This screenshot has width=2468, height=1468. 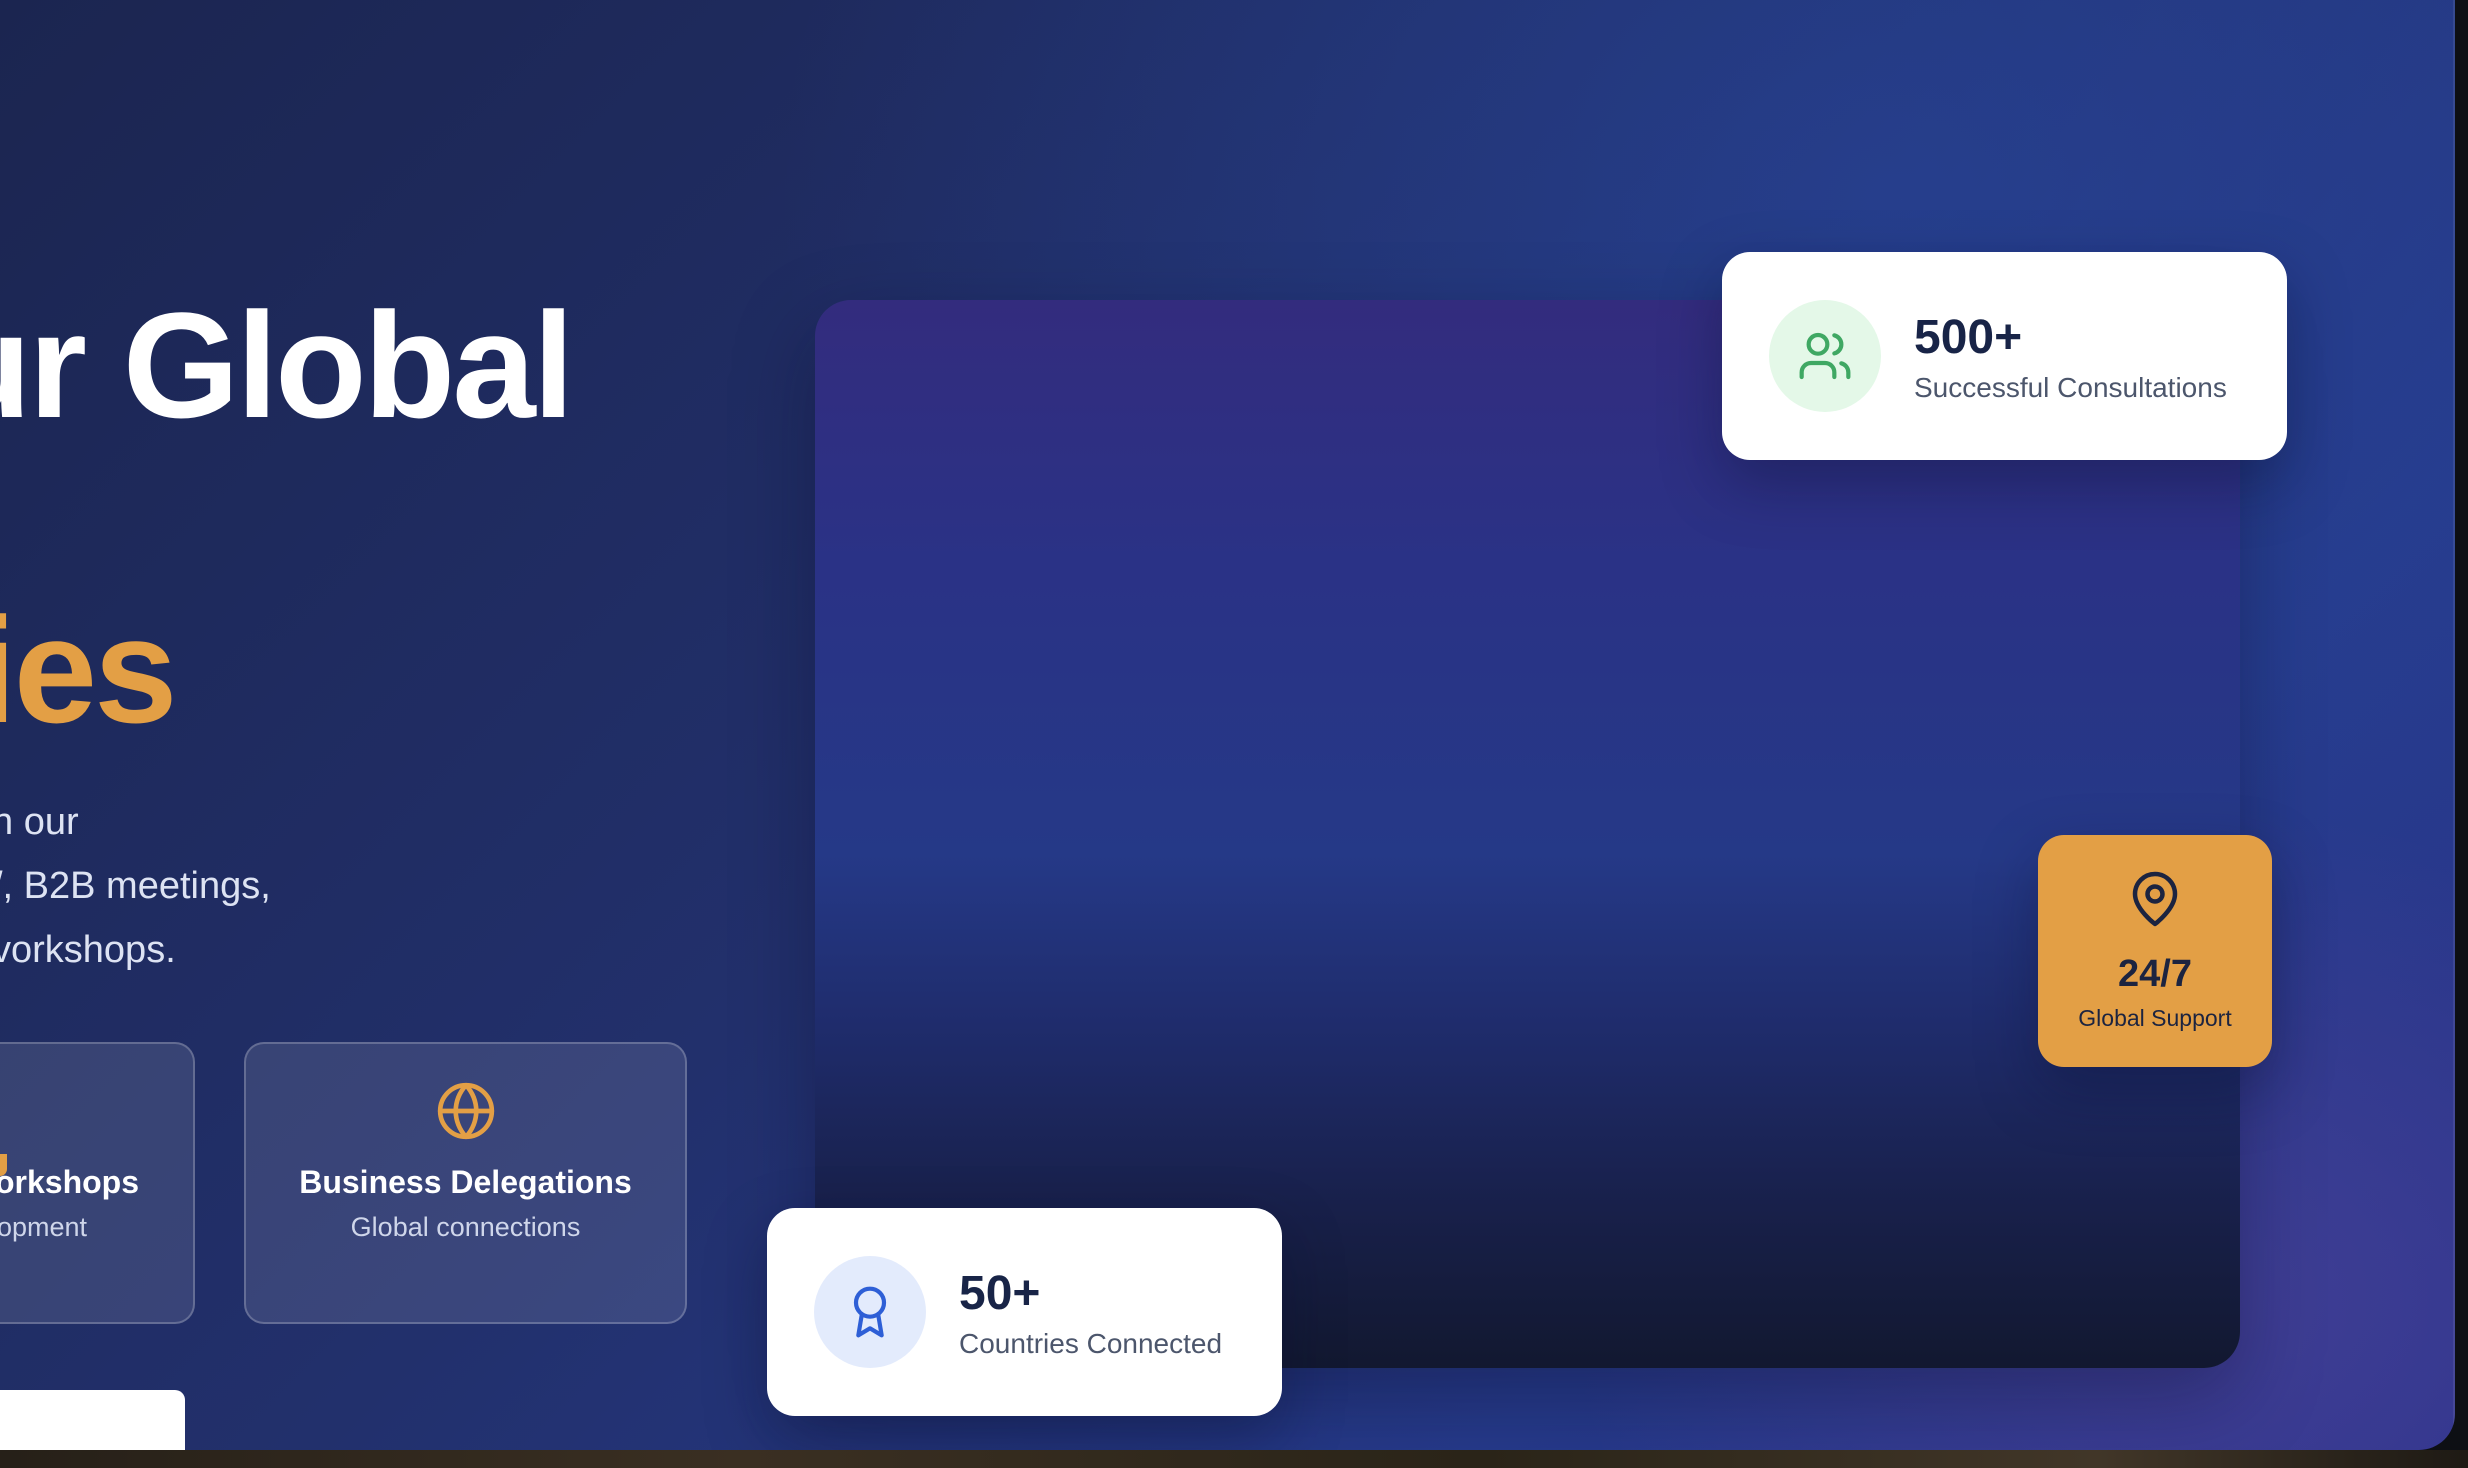 What do you see at coordinates (1968, 337) in the screenshot?
I see `stat-value: 500+` at bounding box center [1968, 337].